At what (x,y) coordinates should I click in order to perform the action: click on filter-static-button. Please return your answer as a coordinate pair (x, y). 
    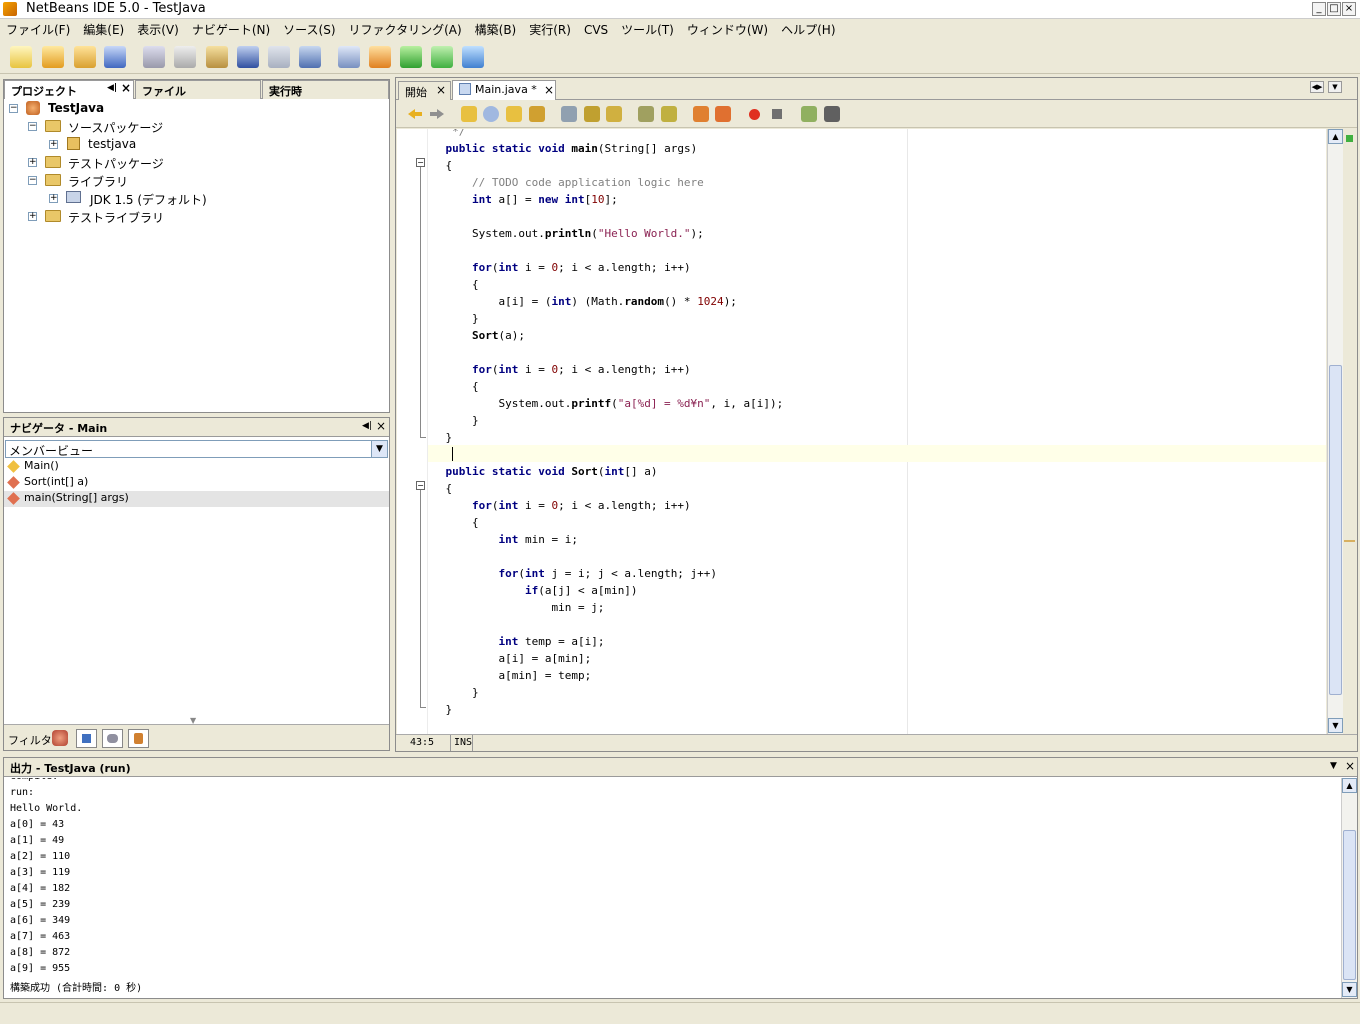
    Looking at the image, I should click on (86, 738).